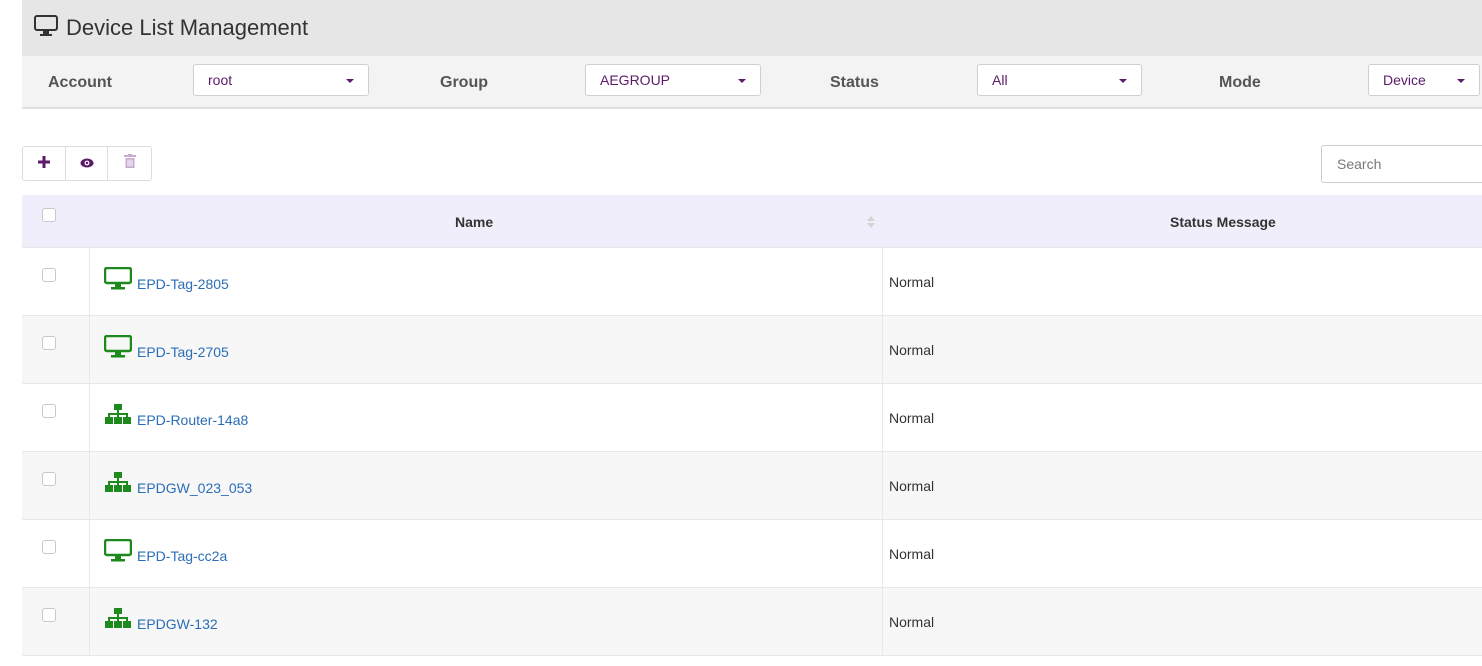 The image size is (1482, 666). I want to click on page-header: Device List Management, so click(752, 28).